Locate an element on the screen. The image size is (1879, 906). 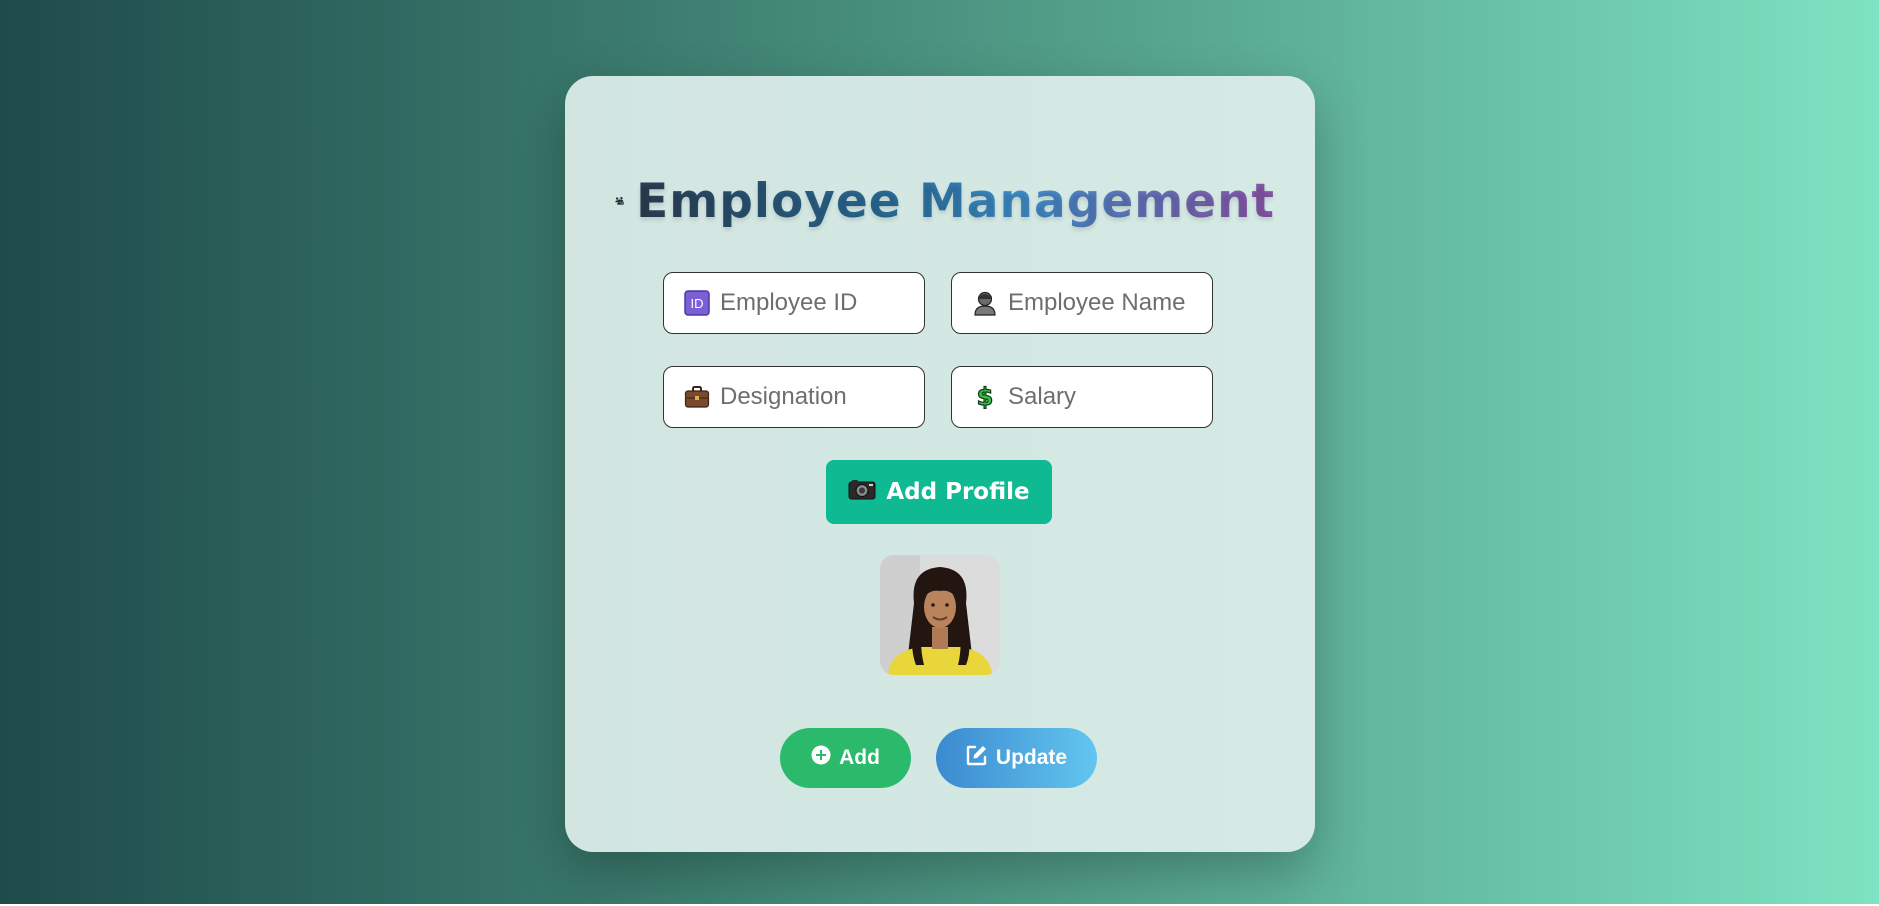
profile-photo is located at coordinates (940, 615).